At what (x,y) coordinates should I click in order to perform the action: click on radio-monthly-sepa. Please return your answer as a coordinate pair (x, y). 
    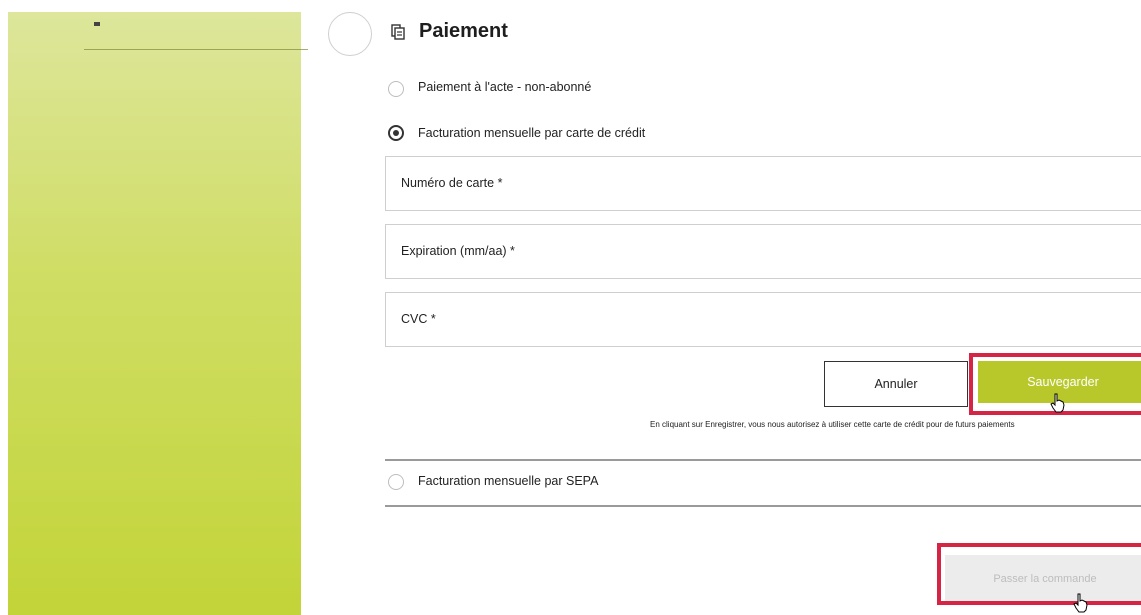
    Looking at the image, I should click on (396, 482).